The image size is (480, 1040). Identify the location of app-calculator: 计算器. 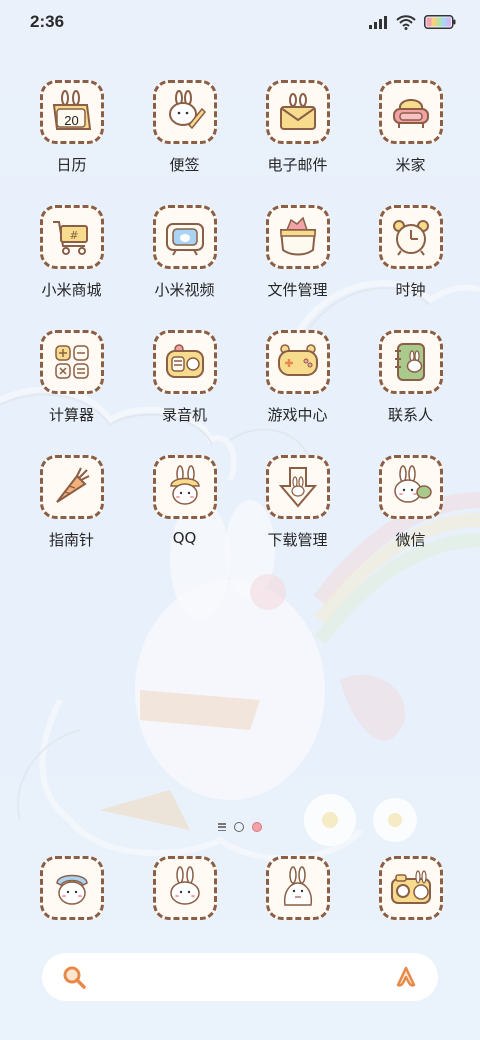
(71, 385).